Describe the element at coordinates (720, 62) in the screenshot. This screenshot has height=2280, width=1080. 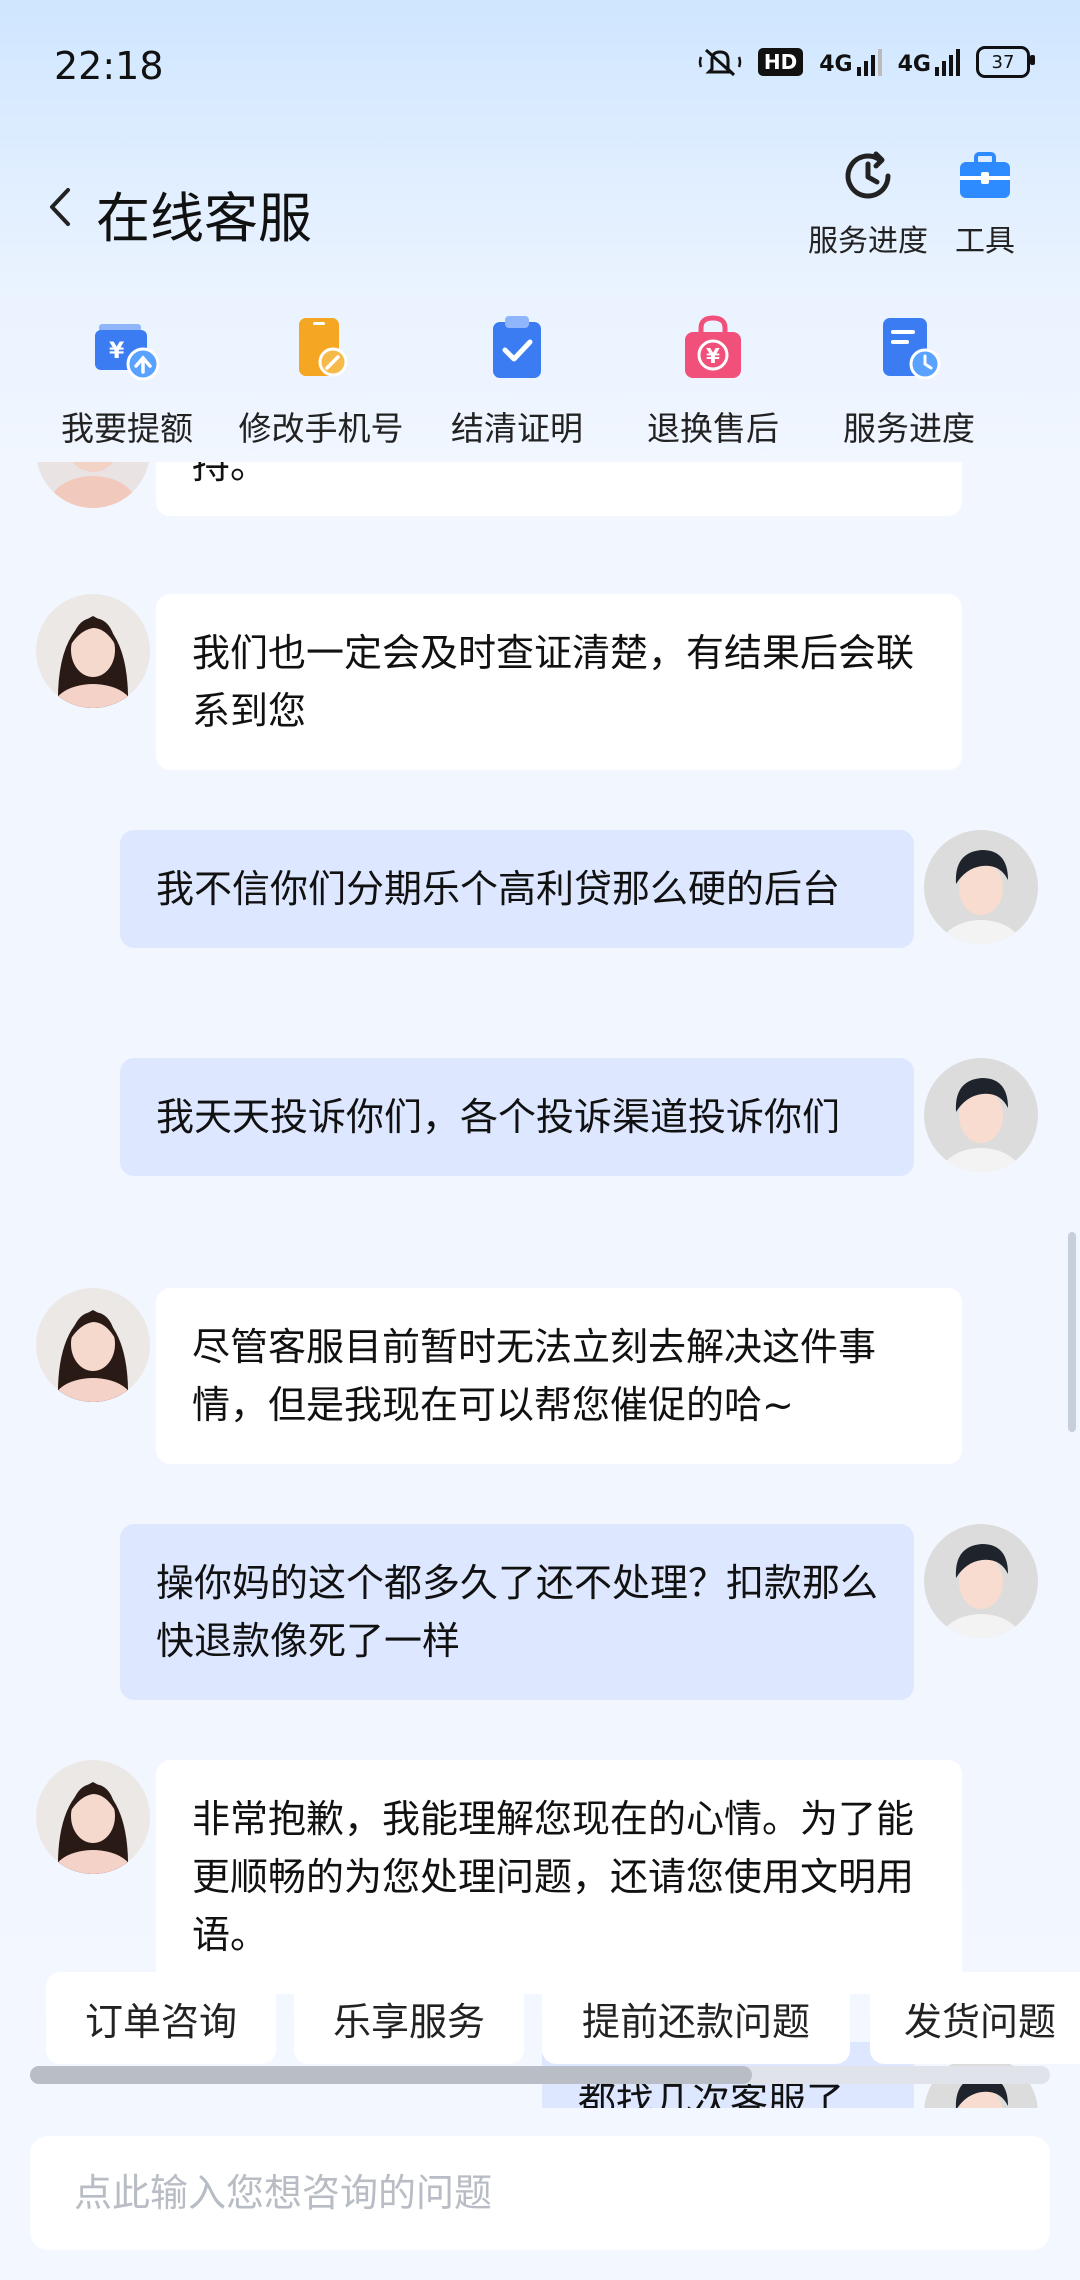
I see `mute-bell-icon` at that location.